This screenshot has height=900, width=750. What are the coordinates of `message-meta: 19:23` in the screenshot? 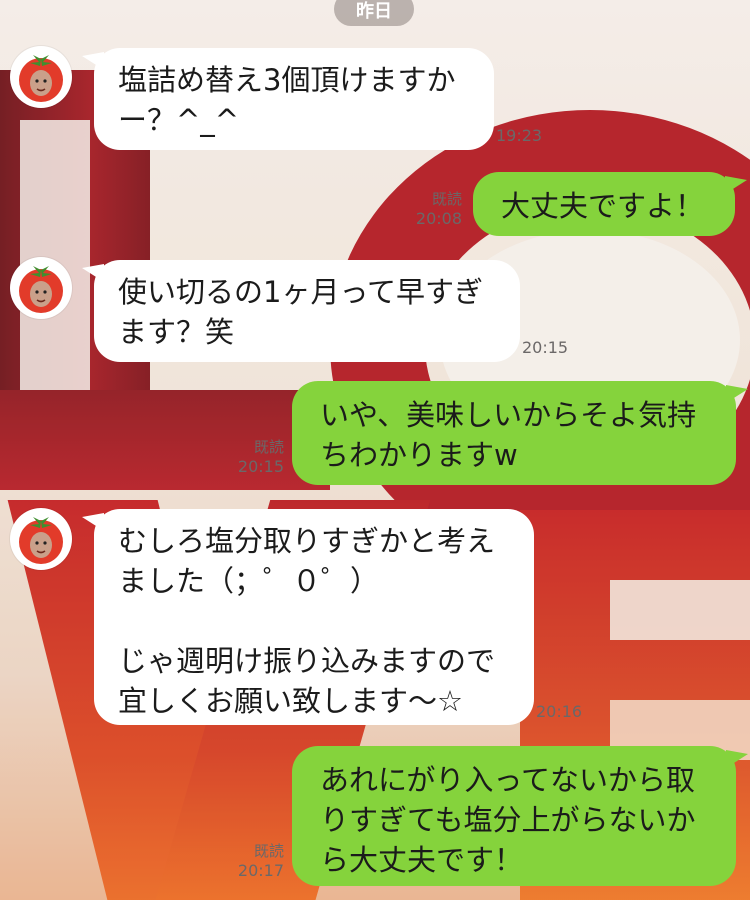 It's located at (526, 135).